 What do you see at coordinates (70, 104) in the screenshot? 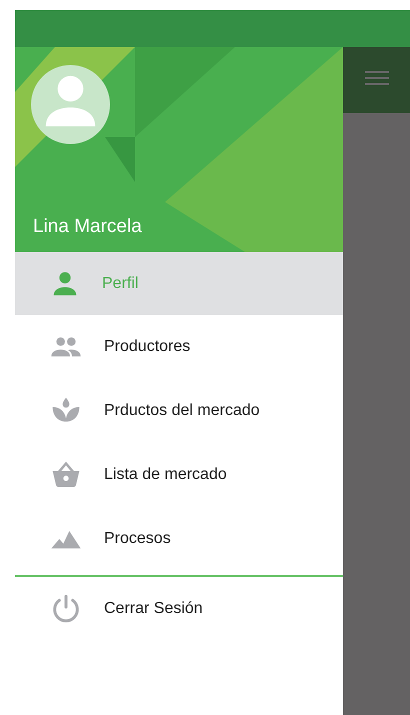
I see `avatar-icon` at bounding box center [70, 104].